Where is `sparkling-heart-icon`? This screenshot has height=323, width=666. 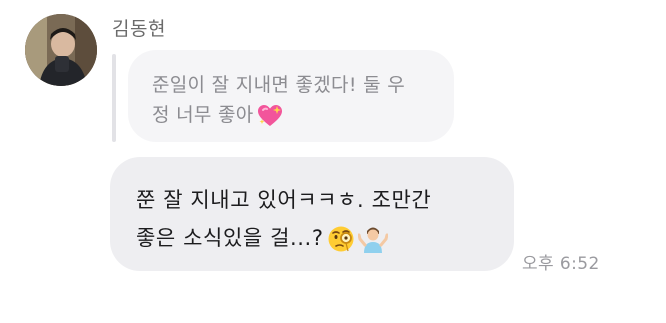 sparkling-heart-icon is located at coordinates (270, 116).